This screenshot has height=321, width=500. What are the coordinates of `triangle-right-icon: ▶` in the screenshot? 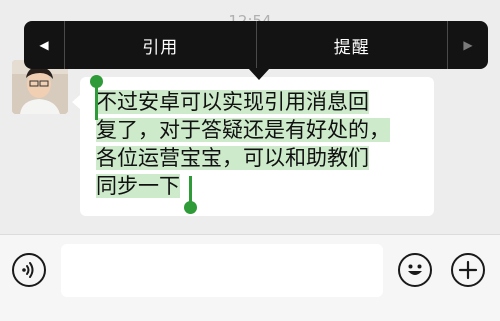 It's located at (468, 45).